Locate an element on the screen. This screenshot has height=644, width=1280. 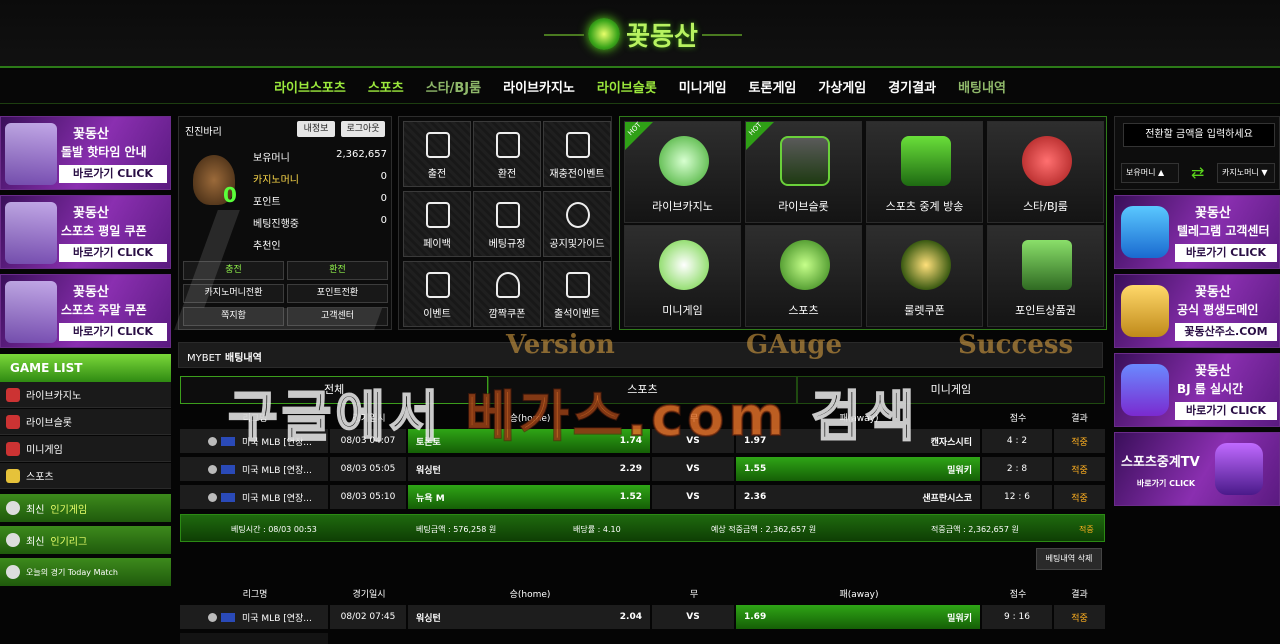
category-live-slot: HOT 라이브슬롯 is located at coordinates (803, 172).